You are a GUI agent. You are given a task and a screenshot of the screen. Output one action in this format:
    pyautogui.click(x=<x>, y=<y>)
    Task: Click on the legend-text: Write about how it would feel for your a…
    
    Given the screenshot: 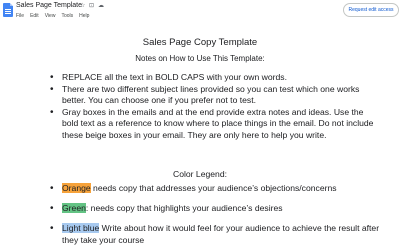 What is the action you would take?
    pyautogui.click(x=221, y=234)
    